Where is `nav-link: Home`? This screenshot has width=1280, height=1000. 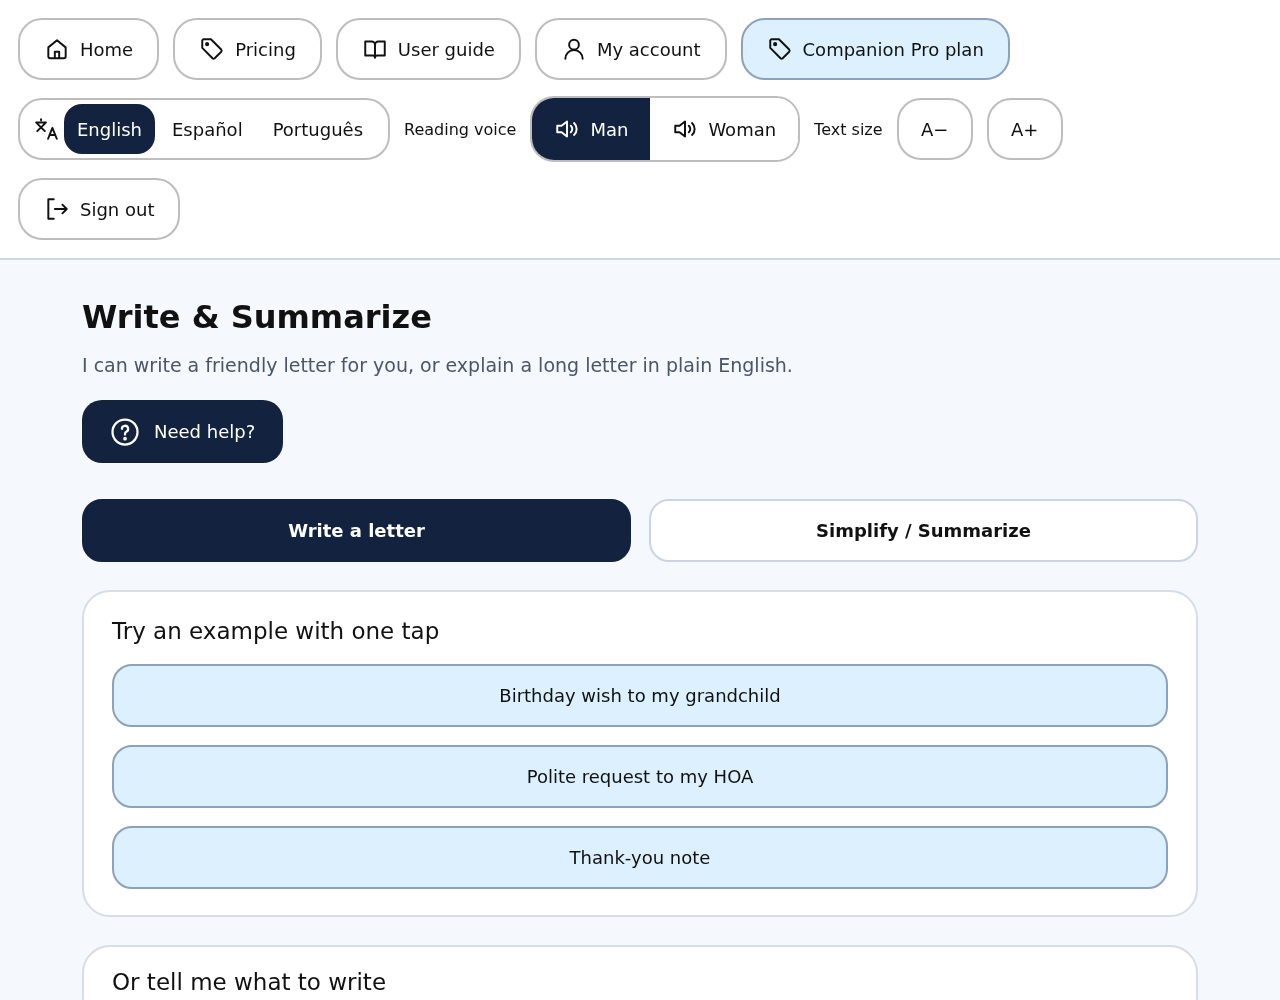
nav-link: Home is located at coordinates (89, 49).